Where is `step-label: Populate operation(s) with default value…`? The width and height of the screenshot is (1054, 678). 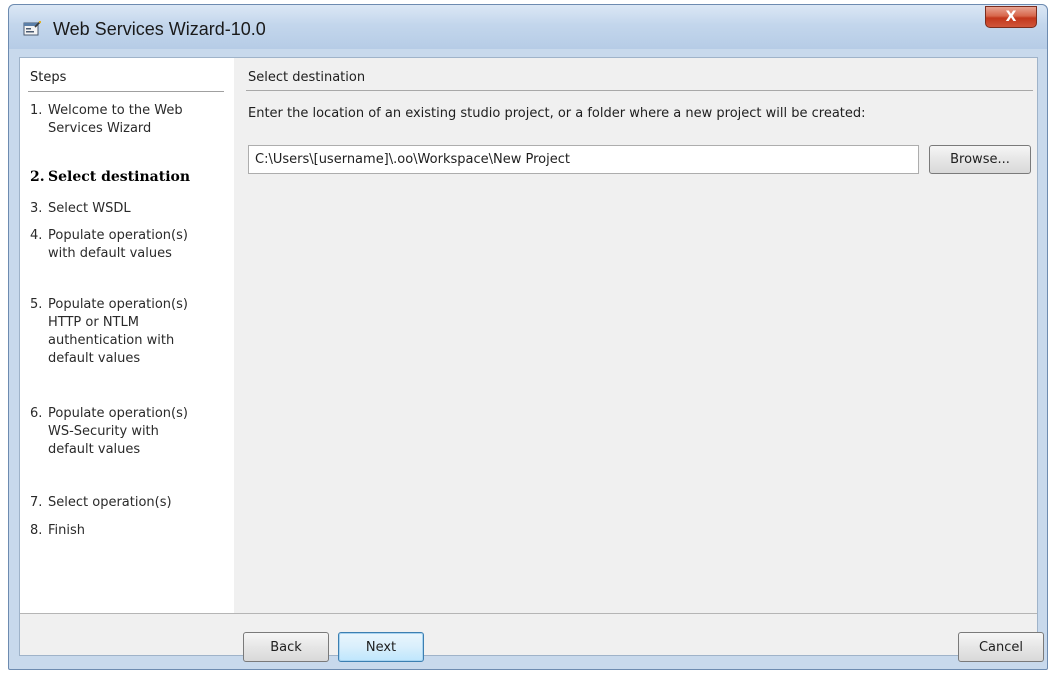
step-label: Populate operation(s) with default value… is located at coordinates (118, 244).